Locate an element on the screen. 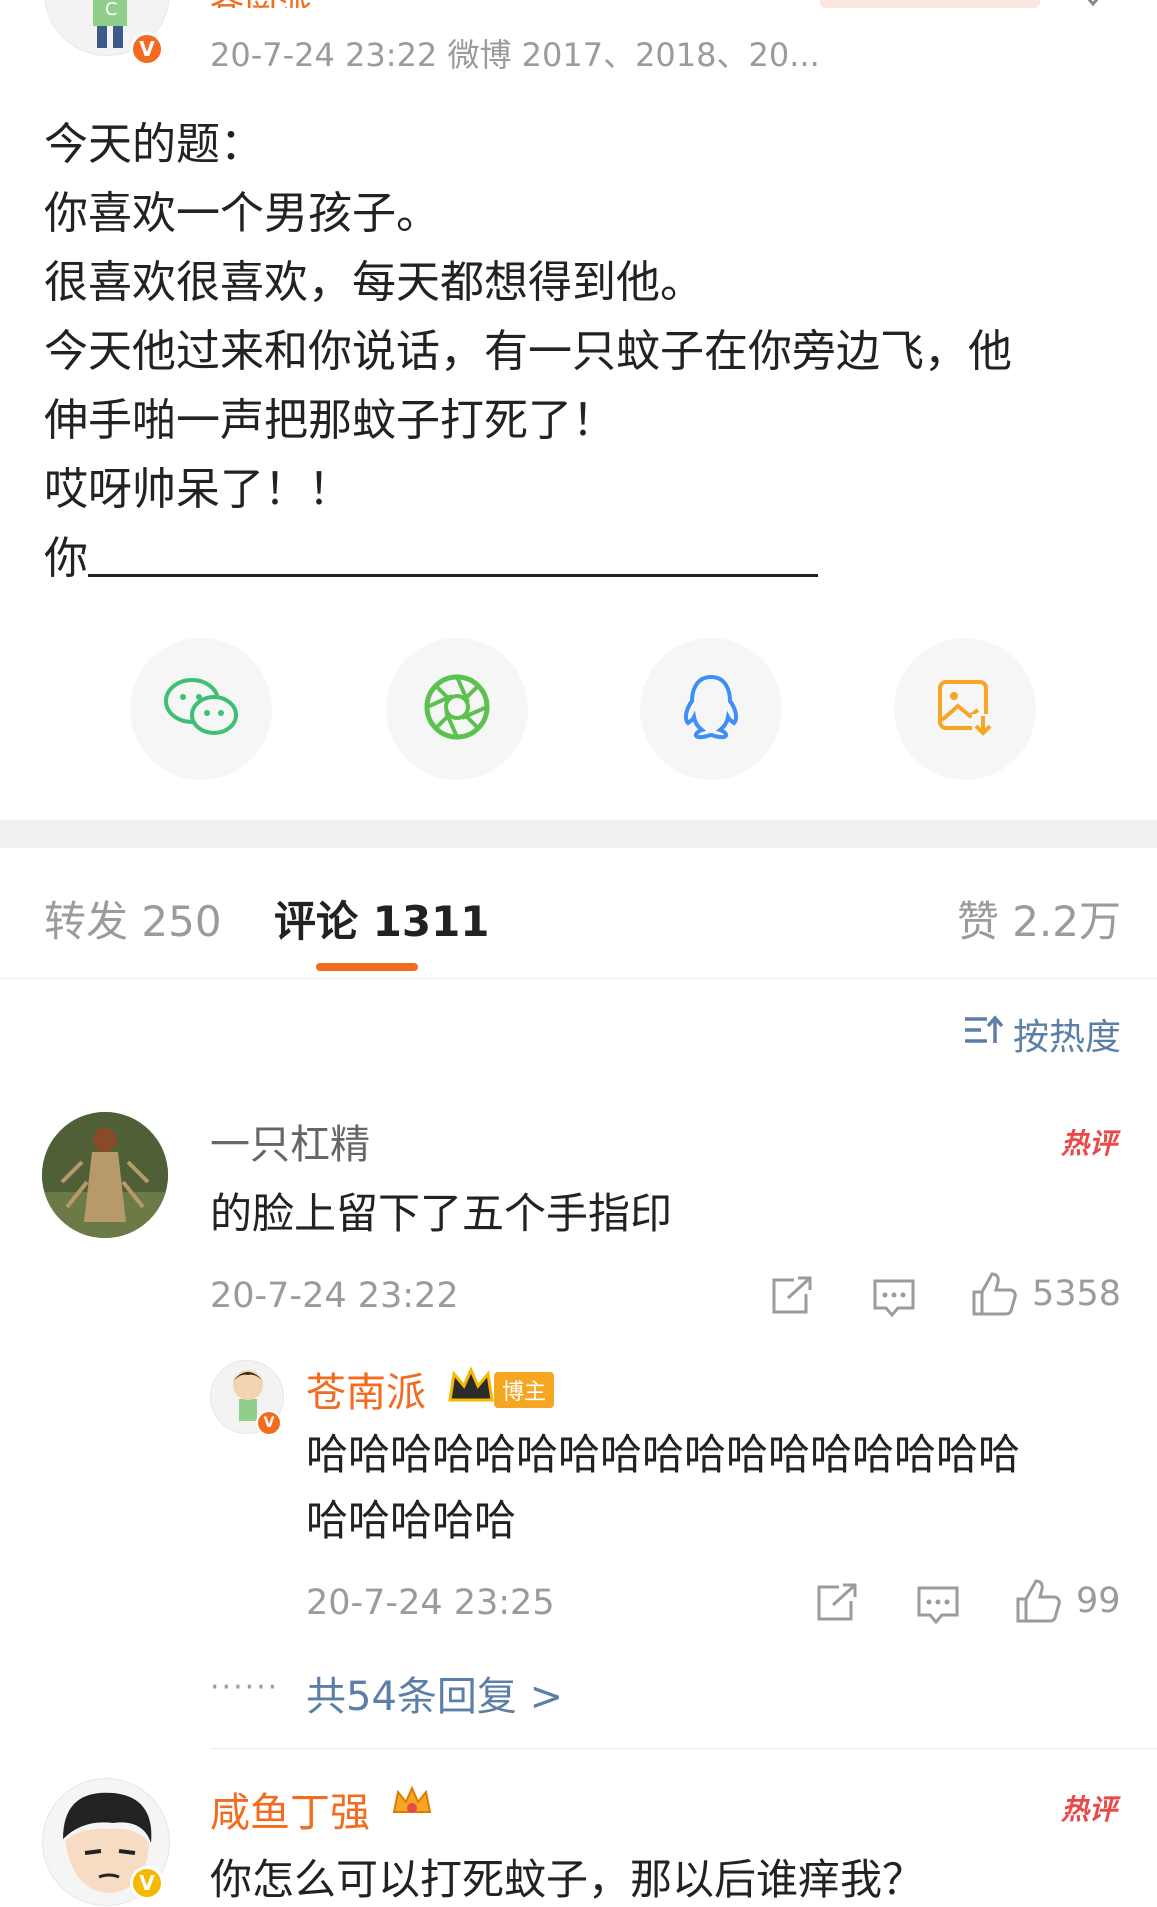 This screenshot has width=1157, height=1907. post-line-last: 你 is located at coordinates (584, 558).